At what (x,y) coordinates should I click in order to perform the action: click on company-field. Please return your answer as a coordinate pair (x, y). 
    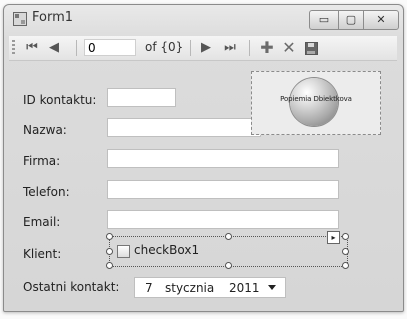
    Looking at the image, I should click on (223, 158).